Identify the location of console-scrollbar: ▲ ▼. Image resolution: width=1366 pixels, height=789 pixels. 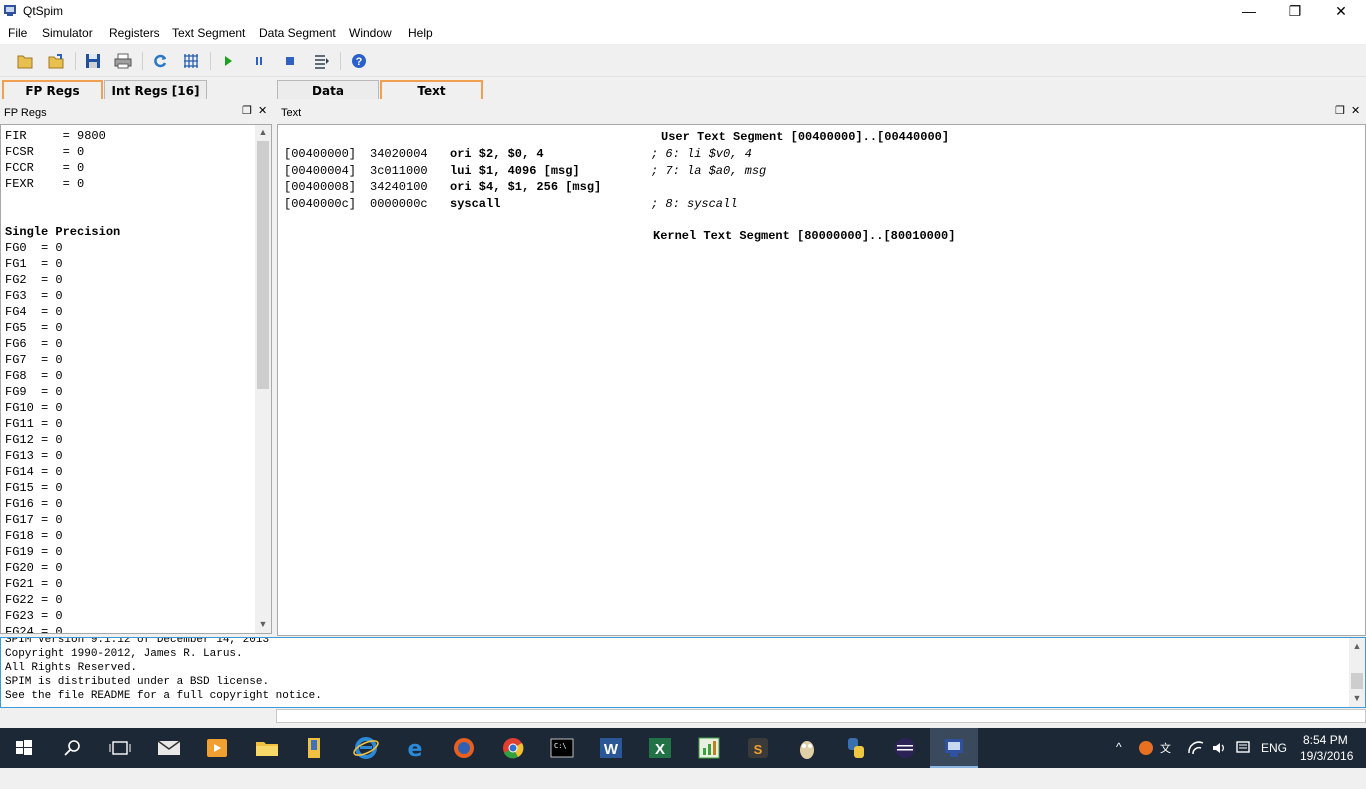
(1357, 672).